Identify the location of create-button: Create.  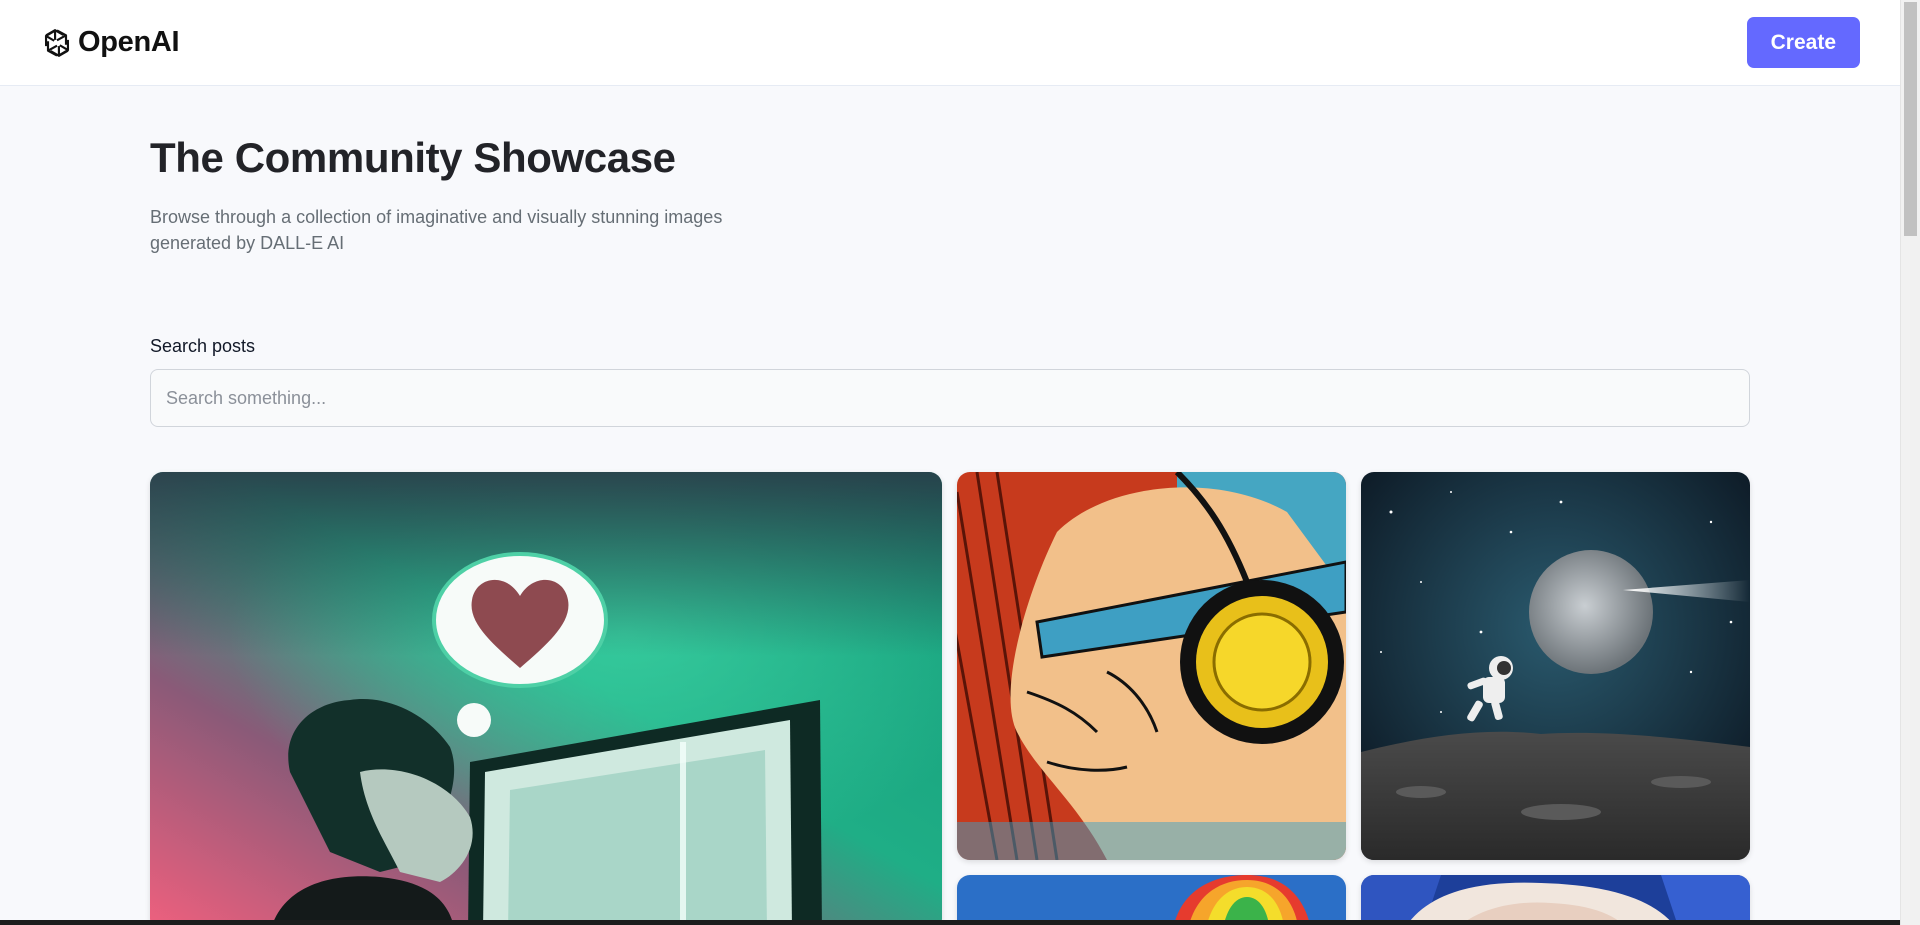
(1803, 42).